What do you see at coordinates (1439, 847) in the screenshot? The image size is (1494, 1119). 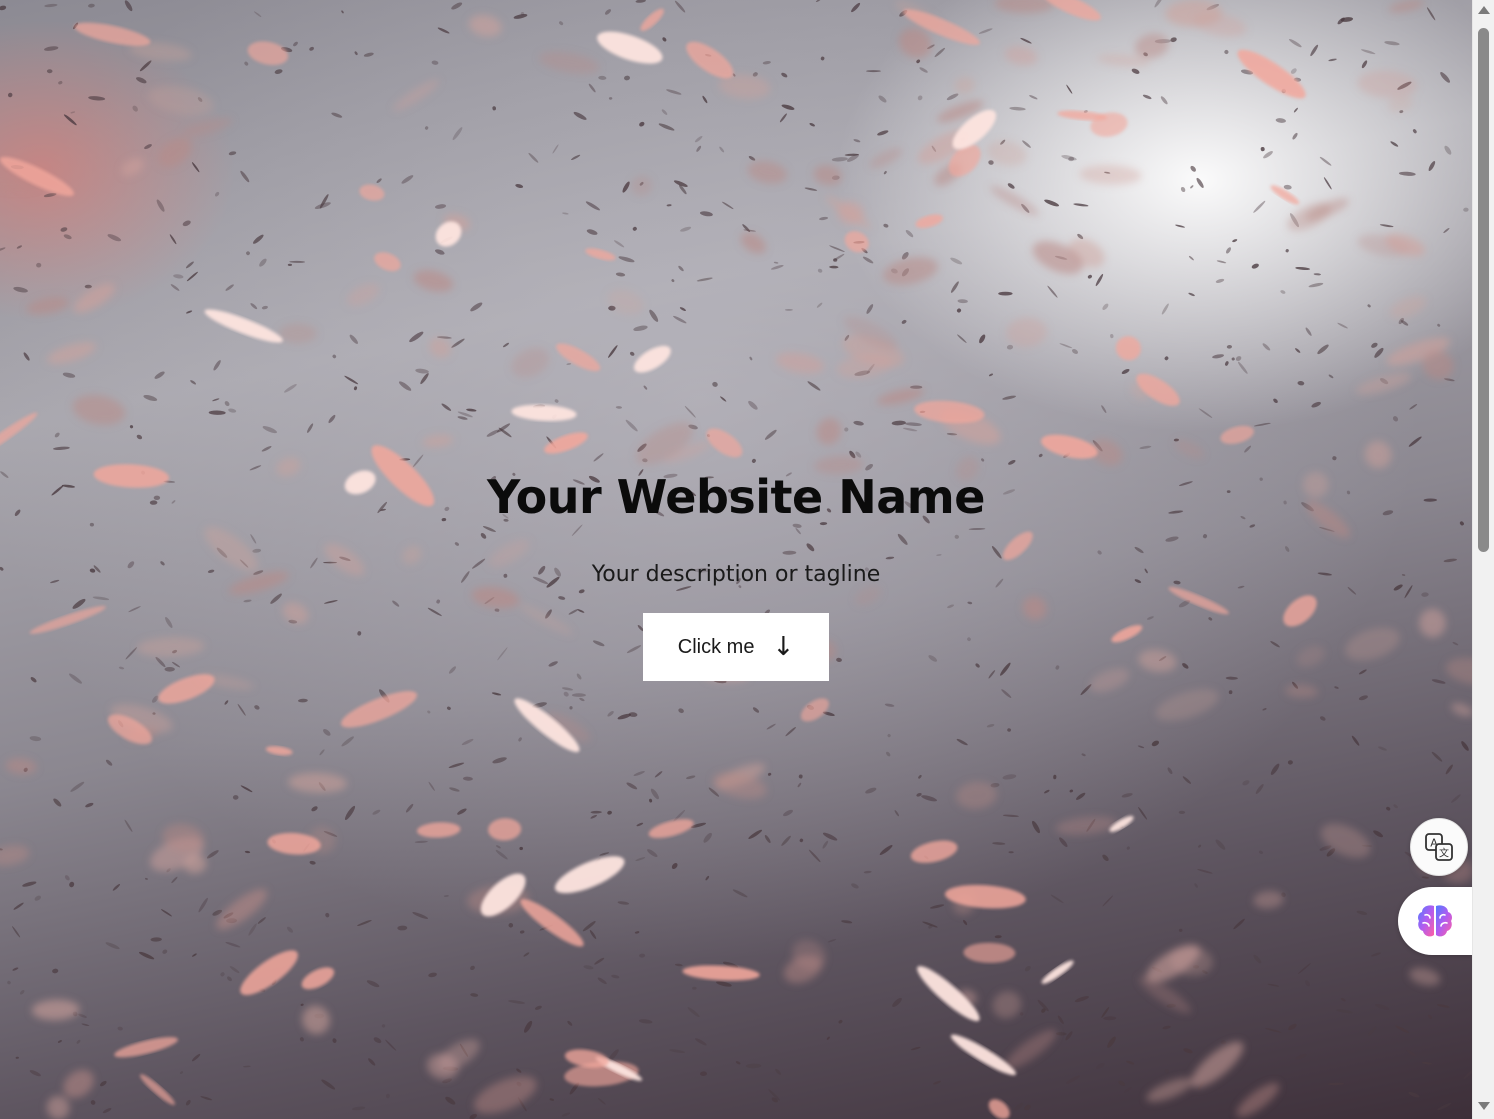 I see `translate-button: A 文` at bounding box center [1439, 847].